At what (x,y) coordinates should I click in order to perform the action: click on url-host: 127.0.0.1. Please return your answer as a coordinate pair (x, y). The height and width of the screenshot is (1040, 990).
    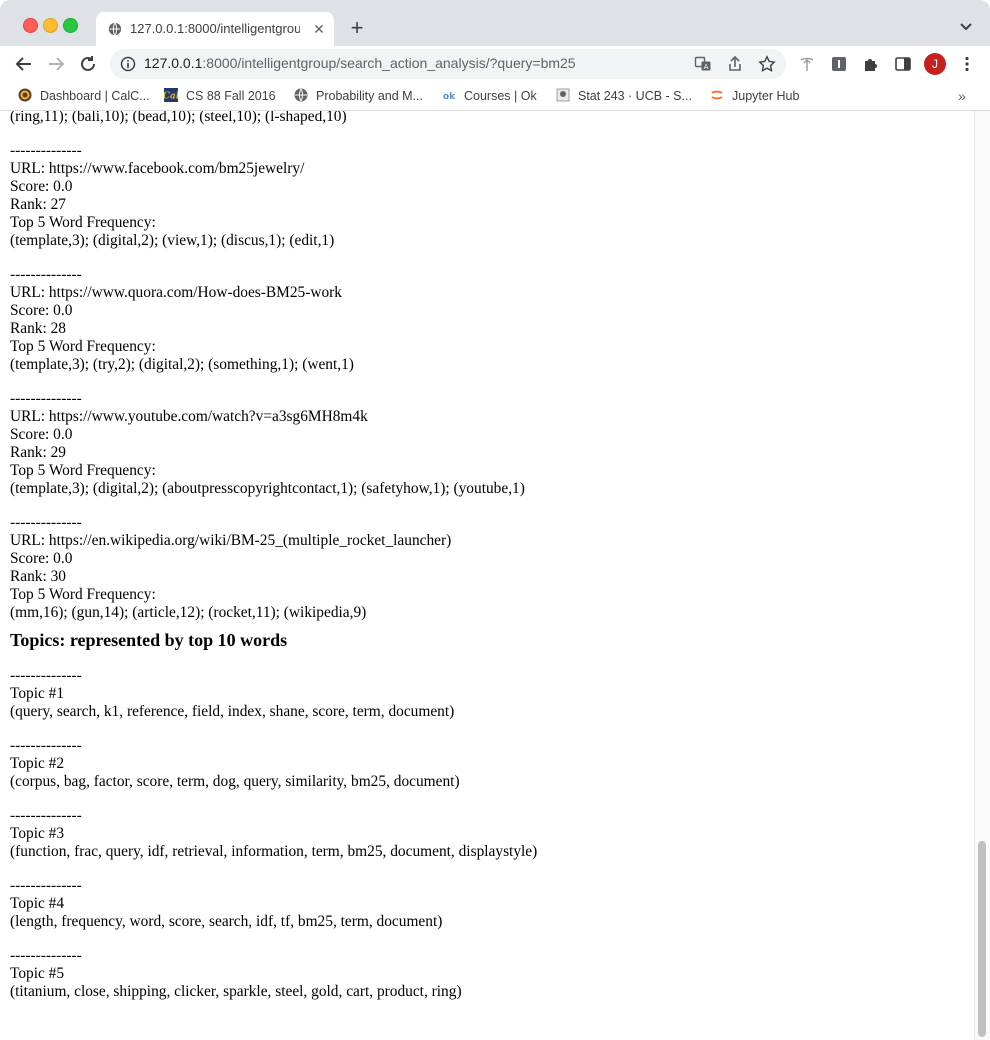
    Looking at the image, I should click on (173, 63).